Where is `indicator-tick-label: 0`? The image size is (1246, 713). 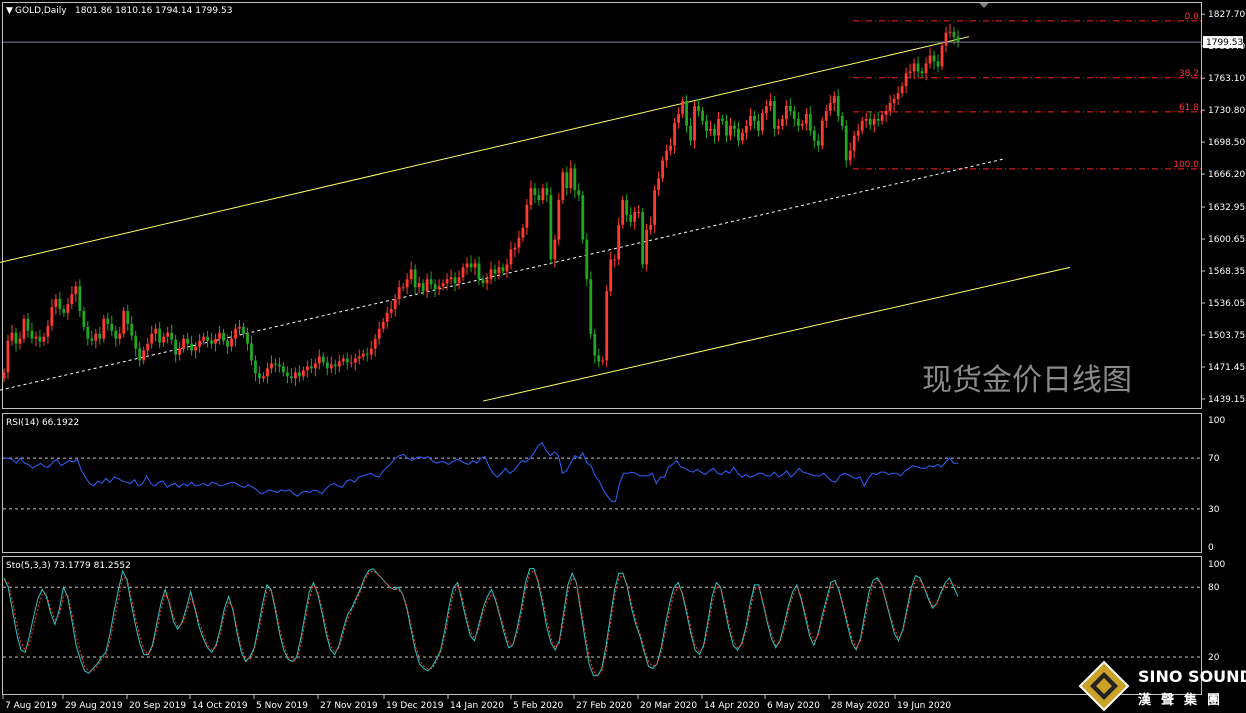 indicator-tick-label: 0 is located at coordinates (1211, 548).